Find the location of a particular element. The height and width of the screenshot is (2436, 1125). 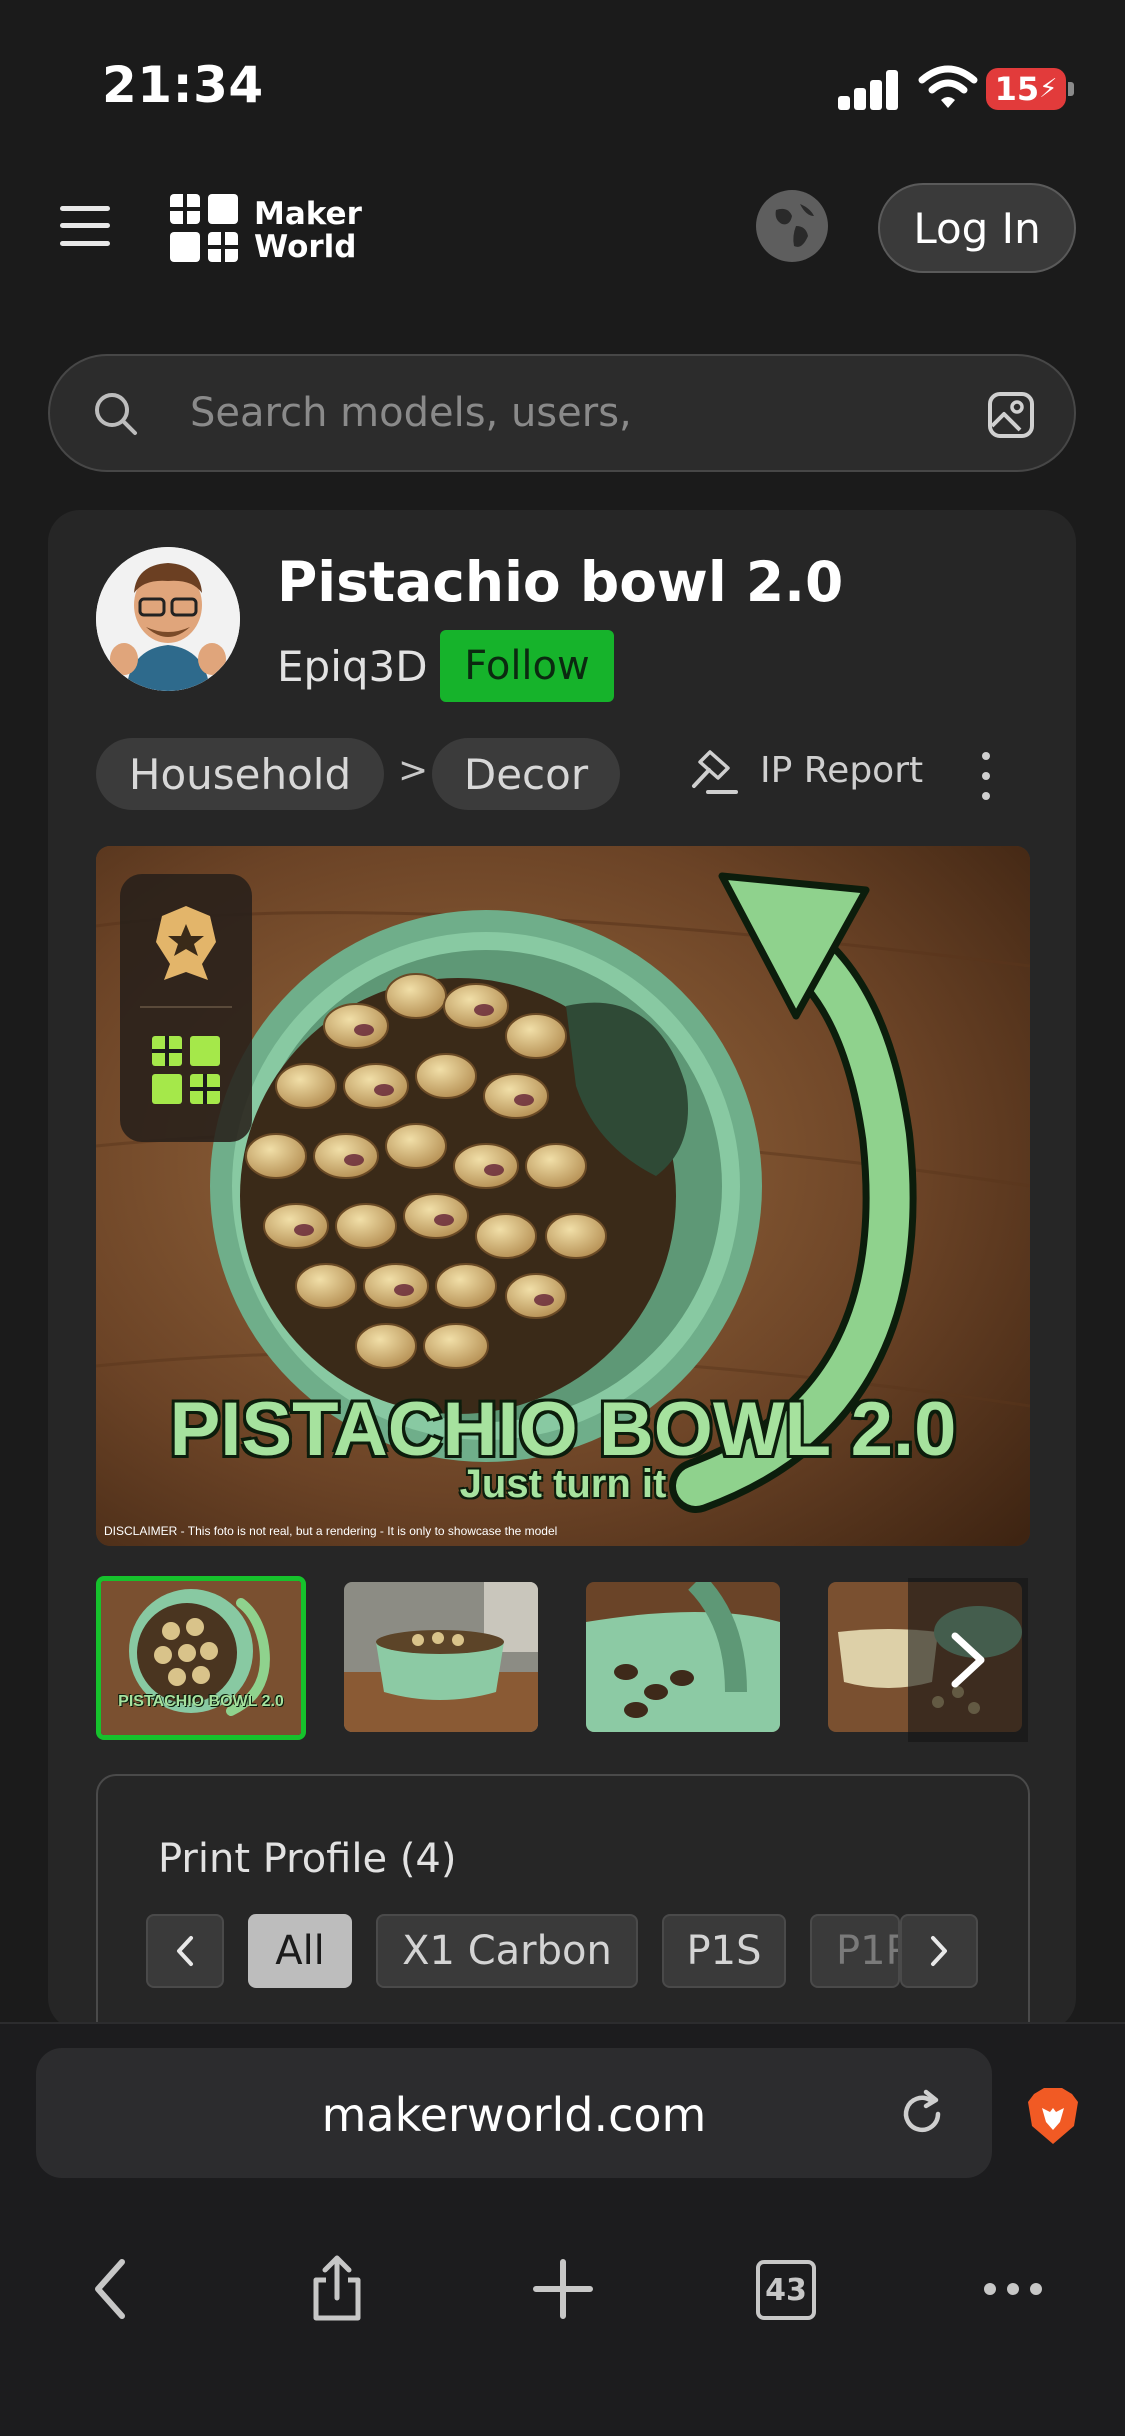

search-input: Search models, users, is located at coordinates (411, 413).